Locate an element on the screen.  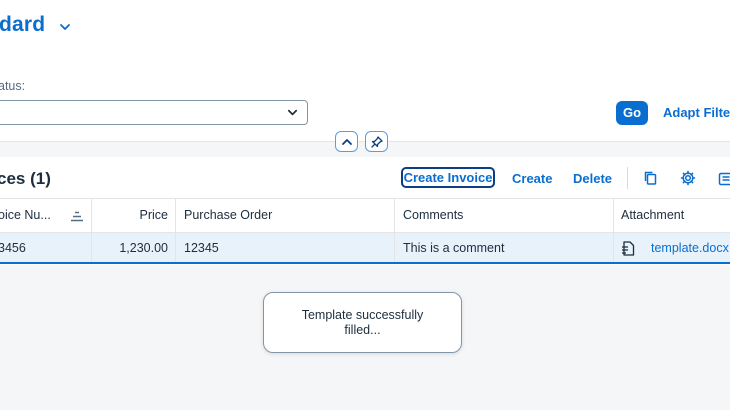
pin-icon is located at coordinates (377, 142).